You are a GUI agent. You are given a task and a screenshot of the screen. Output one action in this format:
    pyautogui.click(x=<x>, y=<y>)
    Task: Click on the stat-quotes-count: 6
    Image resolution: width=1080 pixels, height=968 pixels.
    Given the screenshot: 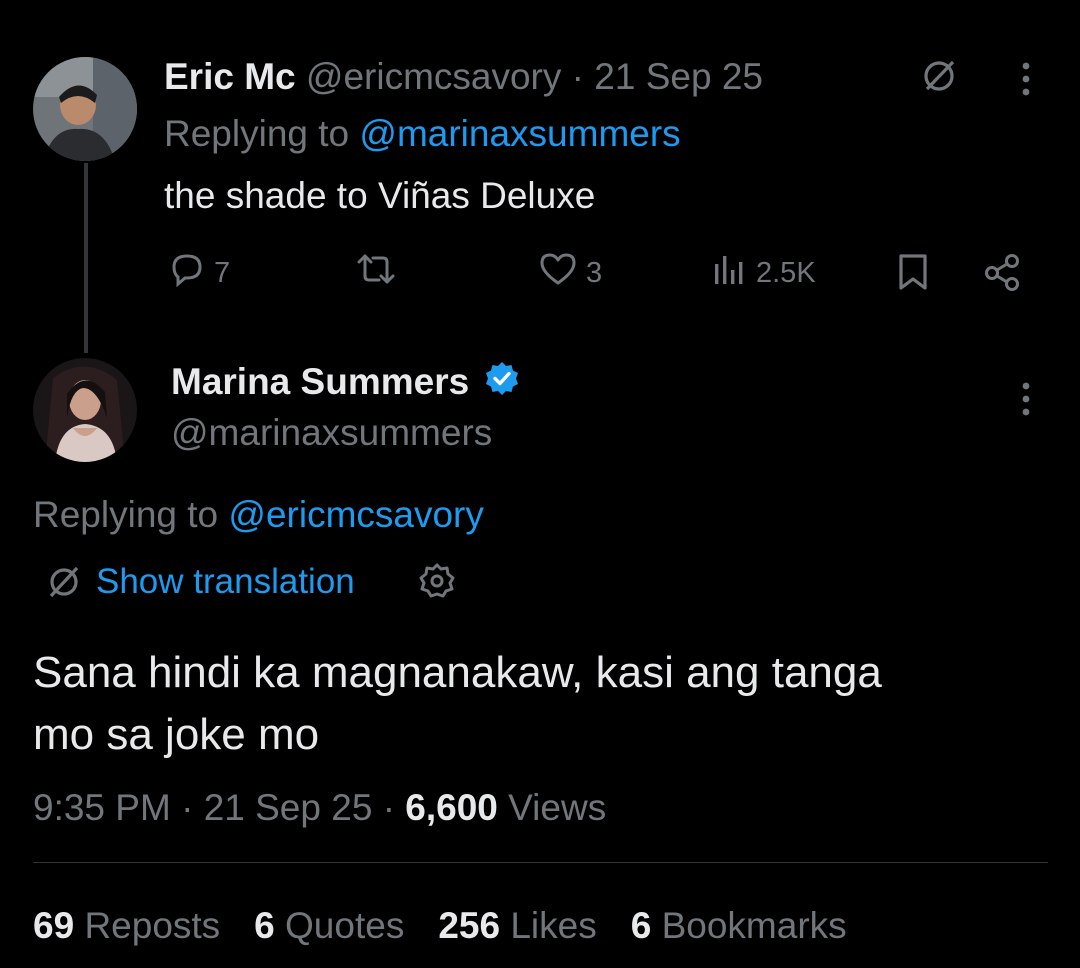 What is the action you would take?
    pyautogui.click(x=264, y=925)
    